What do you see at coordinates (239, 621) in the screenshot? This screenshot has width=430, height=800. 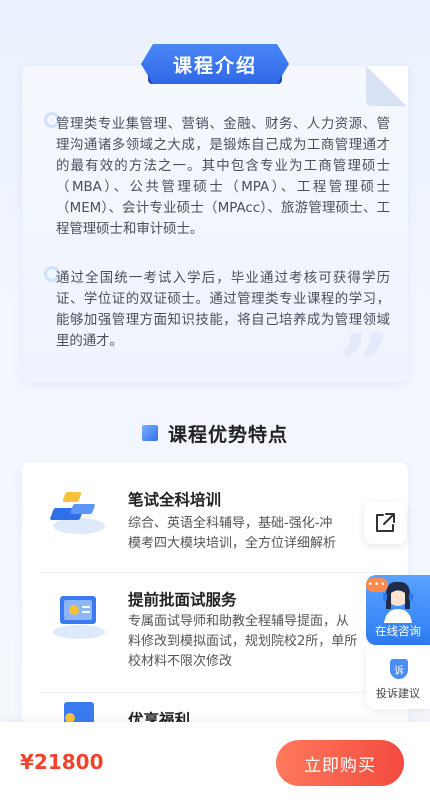 I see `feature-desc-line: 专属面试导师和助教全程辅导提面，从` at bounding box center [239, 621].